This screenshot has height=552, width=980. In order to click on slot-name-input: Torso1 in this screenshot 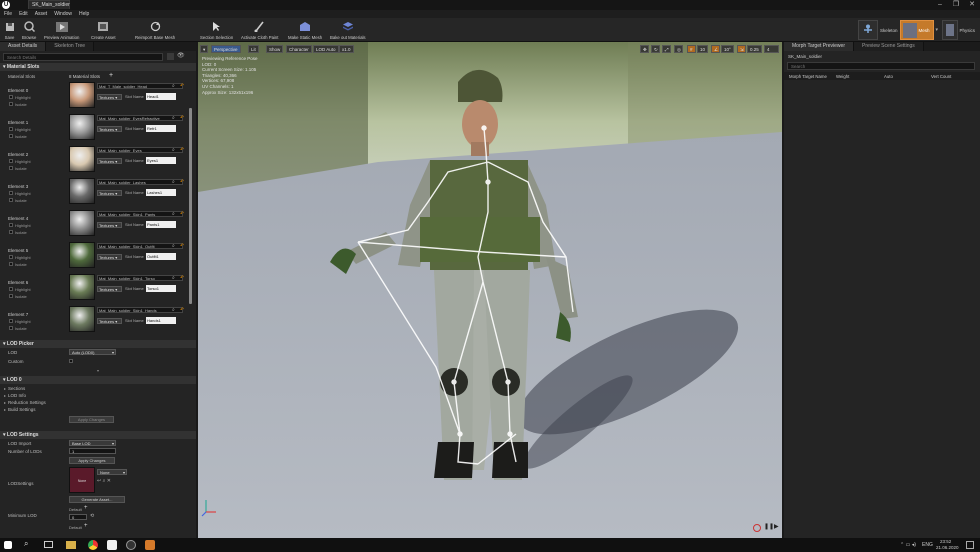, I will do `click(161, 288)`.